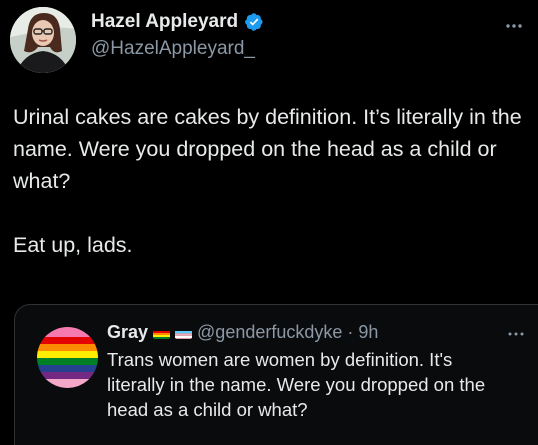 The height and width of the screenshot is (445, 538). Describe the element at coordinates (184, 333) in the screenshot. I see `transgender-flag-icon` at that location.